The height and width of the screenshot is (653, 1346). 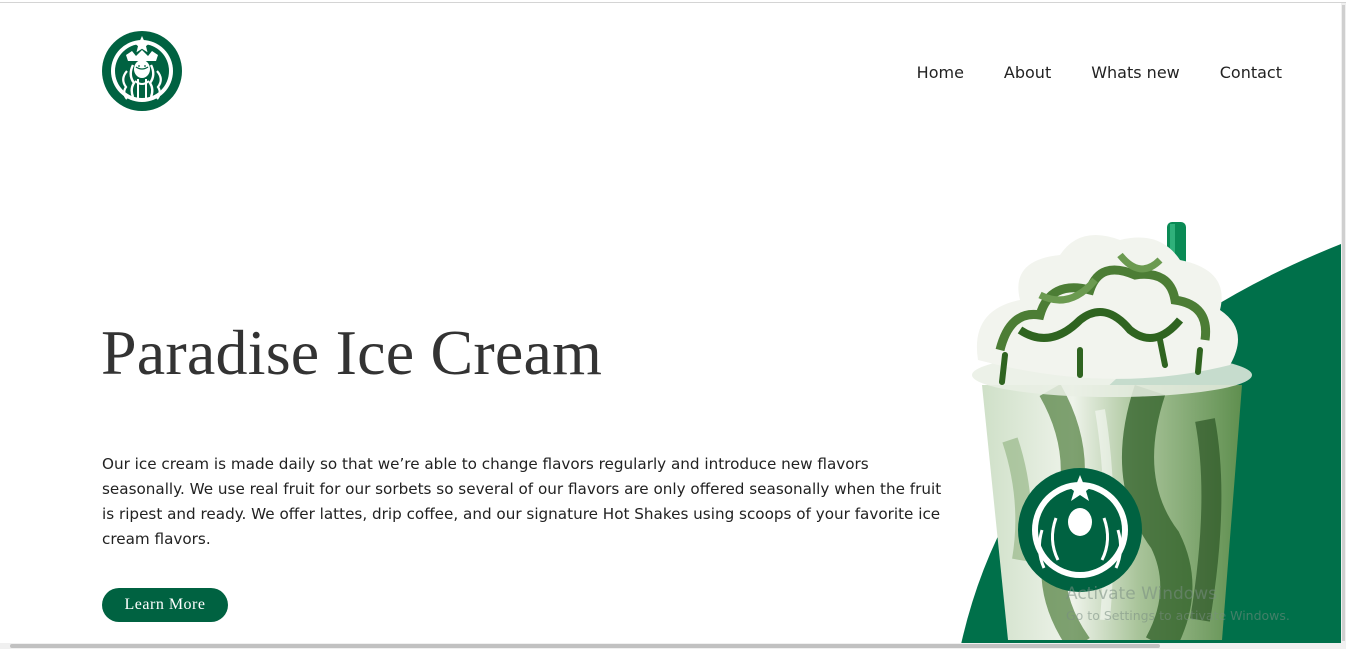 What do you see at coordinates (1251, 72) in the screenshot?
I see `nav-item-contact: Contact` at bounding box center [1251, 72].